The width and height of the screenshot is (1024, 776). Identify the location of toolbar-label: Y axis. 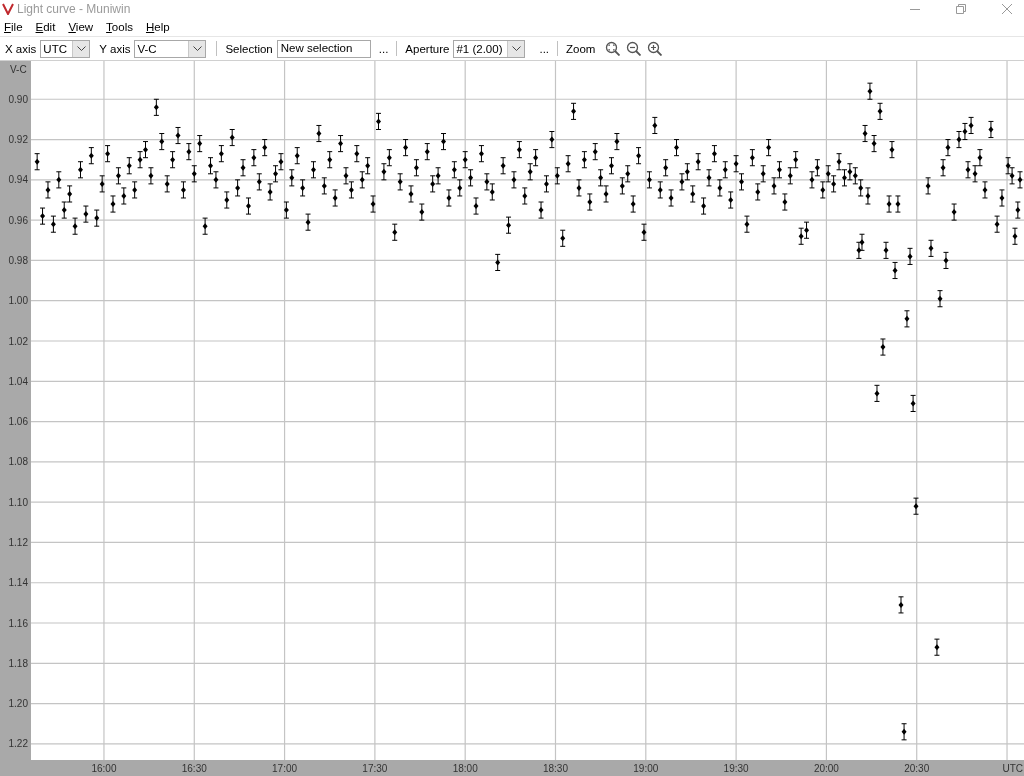
(115, 48).